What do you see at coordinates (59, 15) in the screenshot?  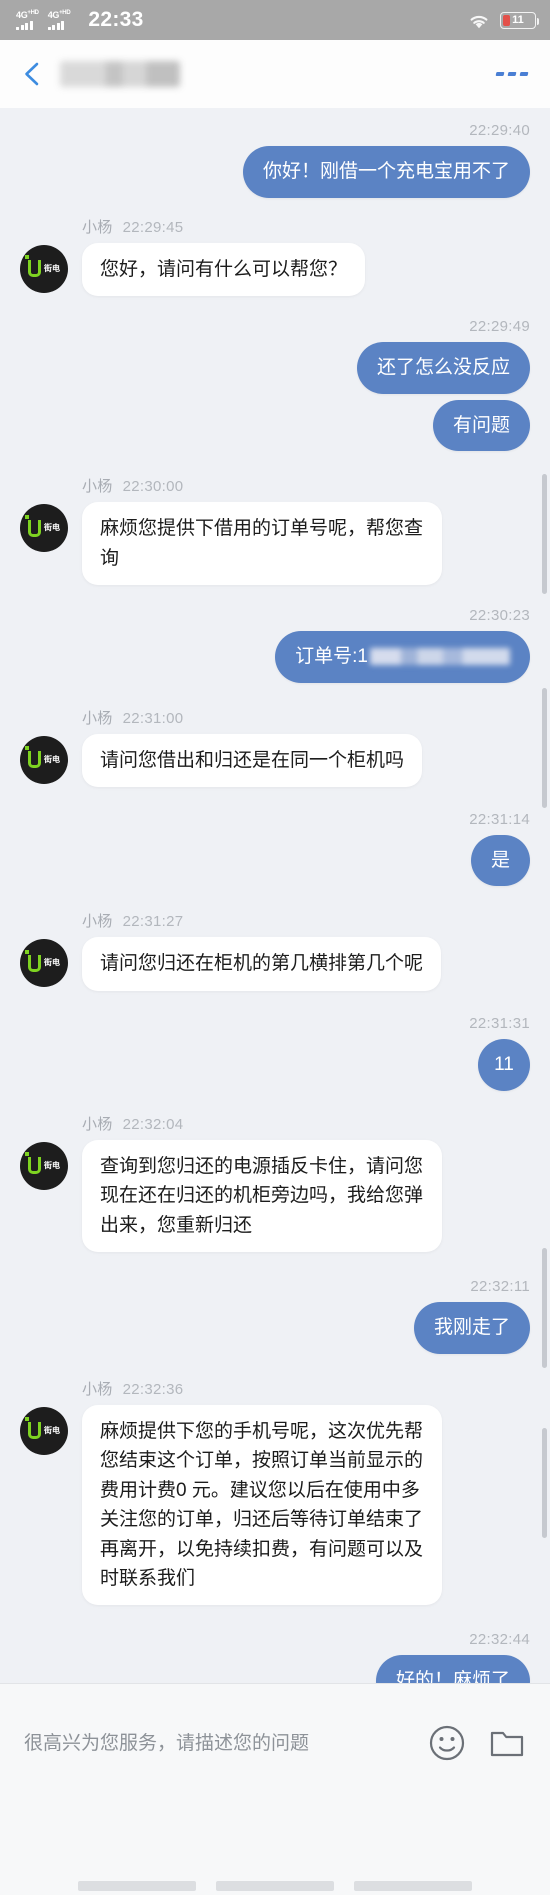 I see `network-type-label-2: 4G+HD` at bounding box center [59, 15].